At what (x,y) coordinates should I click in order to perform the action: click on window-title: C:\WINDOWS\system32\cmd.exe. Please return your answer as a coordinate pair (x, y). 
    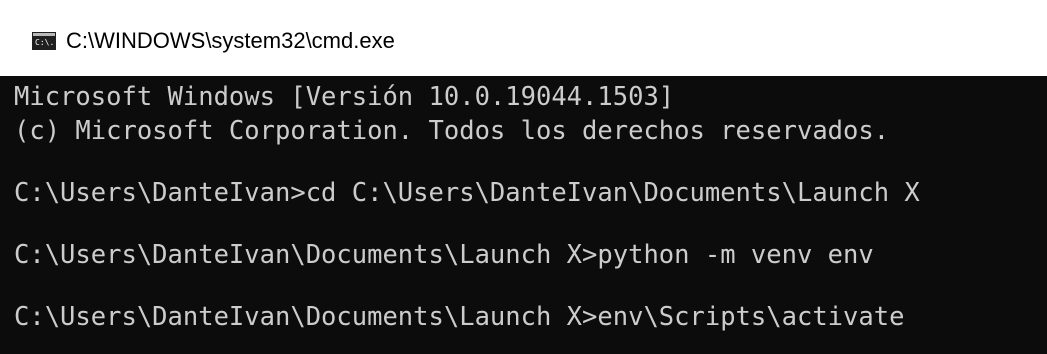
    Looking at the image, I should click on (230, 40).